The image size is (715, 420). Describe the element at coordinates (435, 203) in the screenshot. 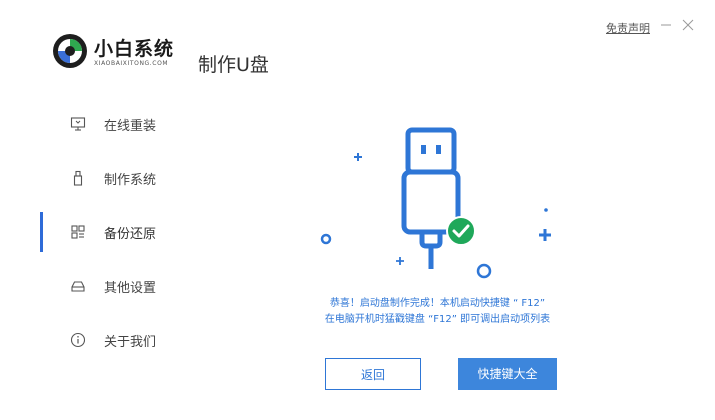

I see `usb-success-illustration` at that location.